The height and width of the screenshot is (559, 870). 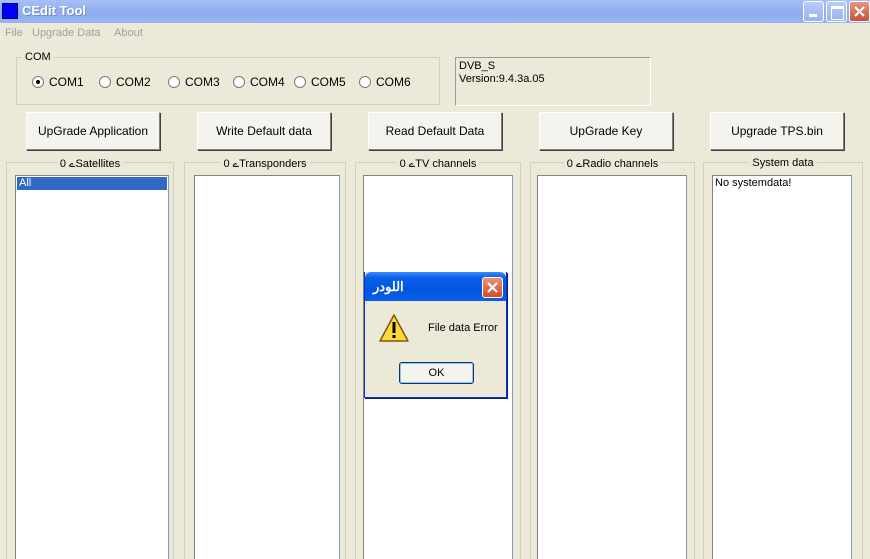 What do you see at coordinates (394, 328) in the screenshot?
I see `warning-icon` at bounding box center [394, 328].